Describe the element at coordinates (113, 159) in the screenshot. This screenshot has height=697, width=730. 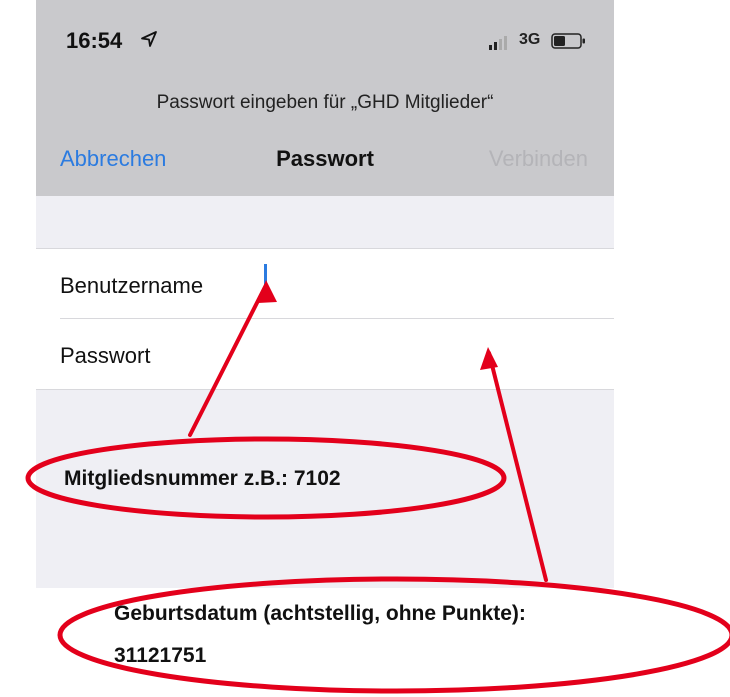
I see `cancel-button: Abbrechen` at that location.